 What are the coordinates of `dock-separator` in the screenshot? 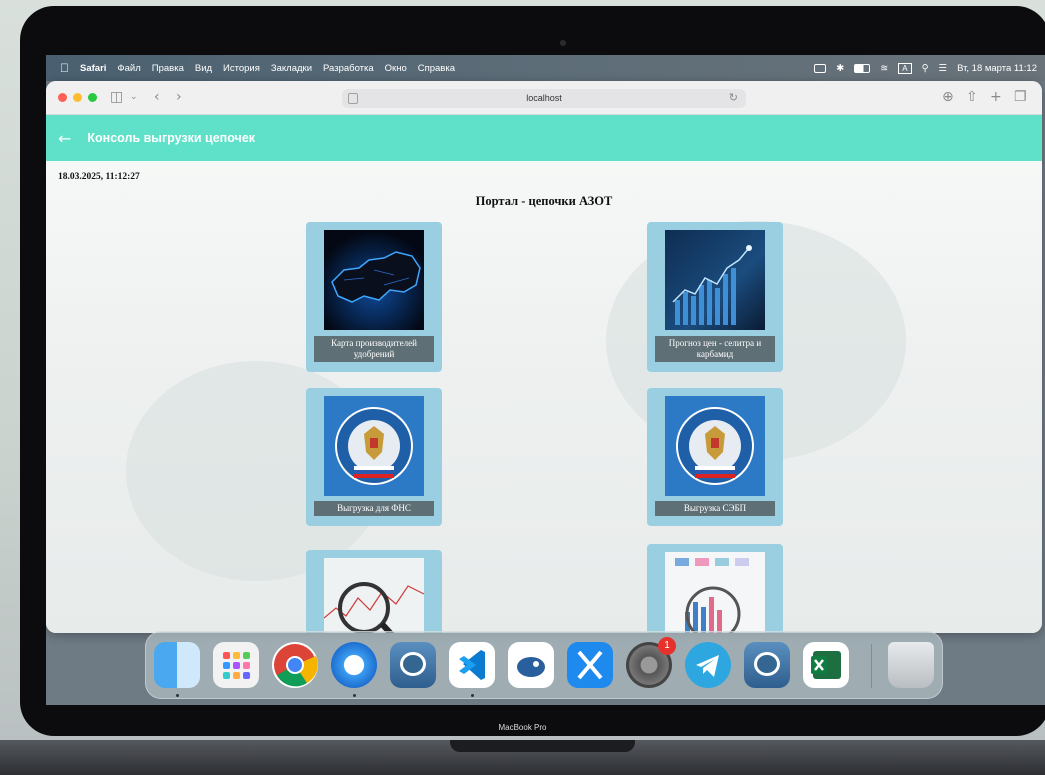 It's located at (871, 666).